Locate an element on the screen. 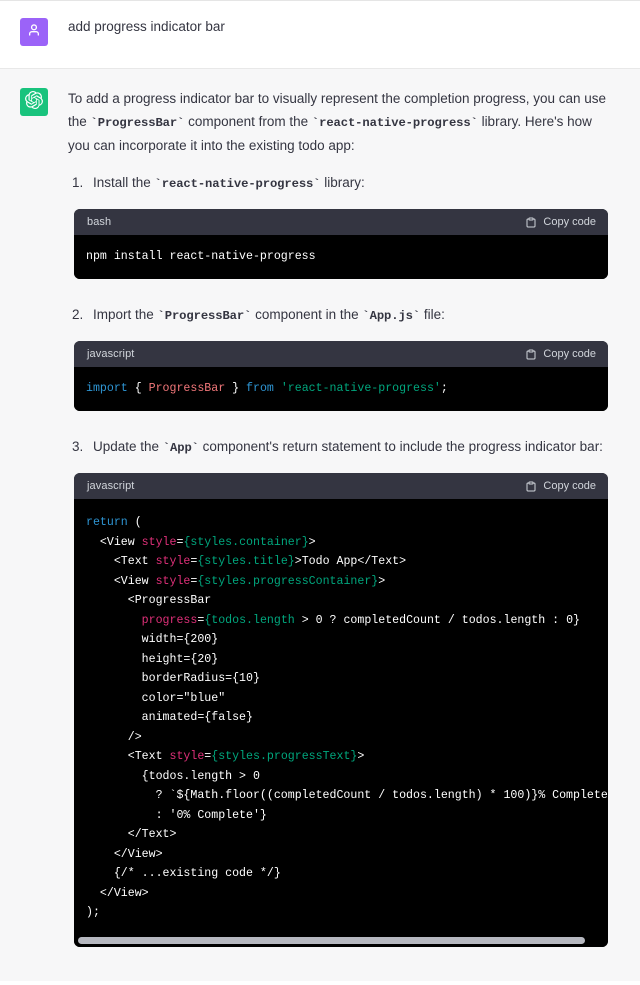 This screenshot has width=640, height=985. step-1-text-1: Install the is located at coordinates (124, 183).